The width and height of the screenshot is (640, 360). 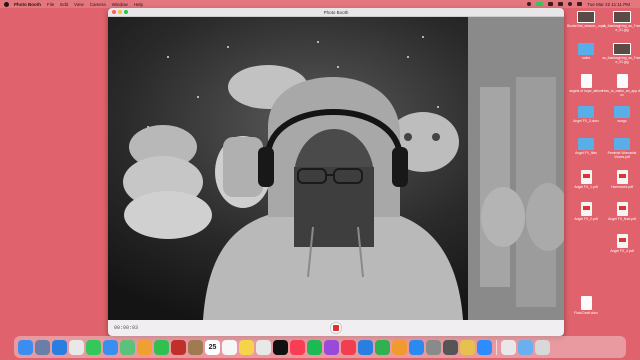 I want to click on desktop-icon-pdf: Homework.pdf, so click(x=621, y=179).